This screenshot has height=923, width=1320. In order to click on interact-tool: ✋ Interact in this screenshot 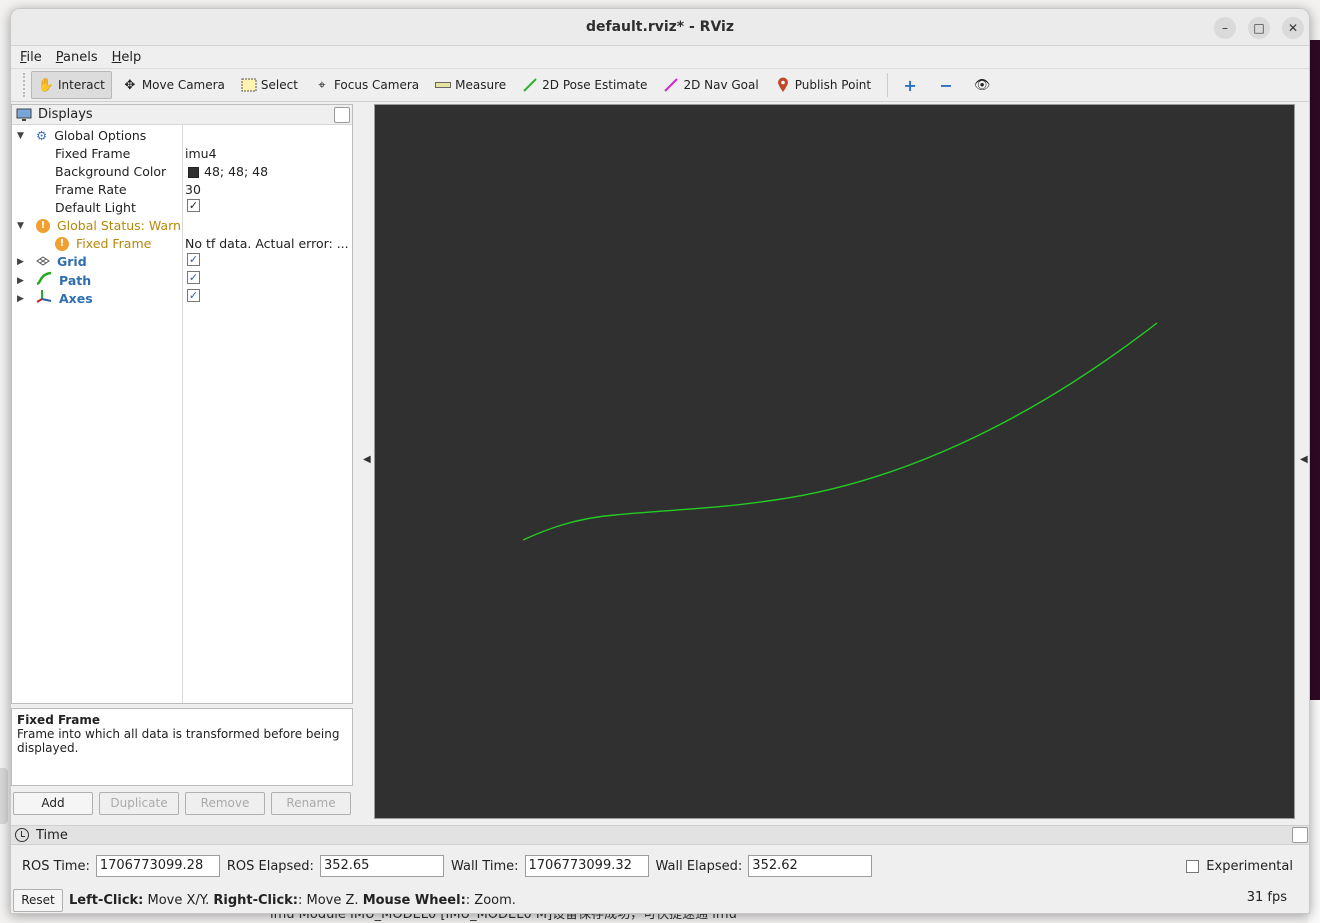, I will do `click(71, 85)`.